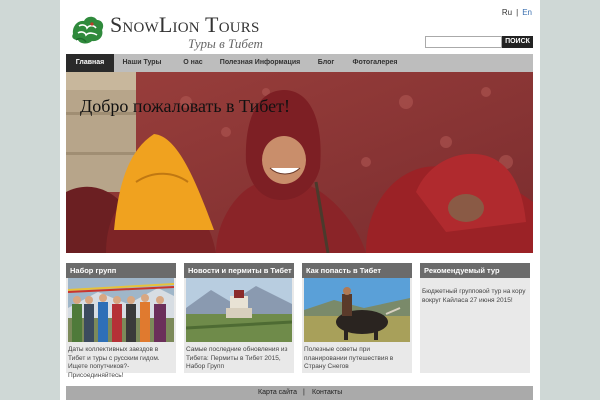  What do you see at coordinates (527, 12) in the screenshot?
I see `lang-en-link: En` at bounding box center [527, 12].